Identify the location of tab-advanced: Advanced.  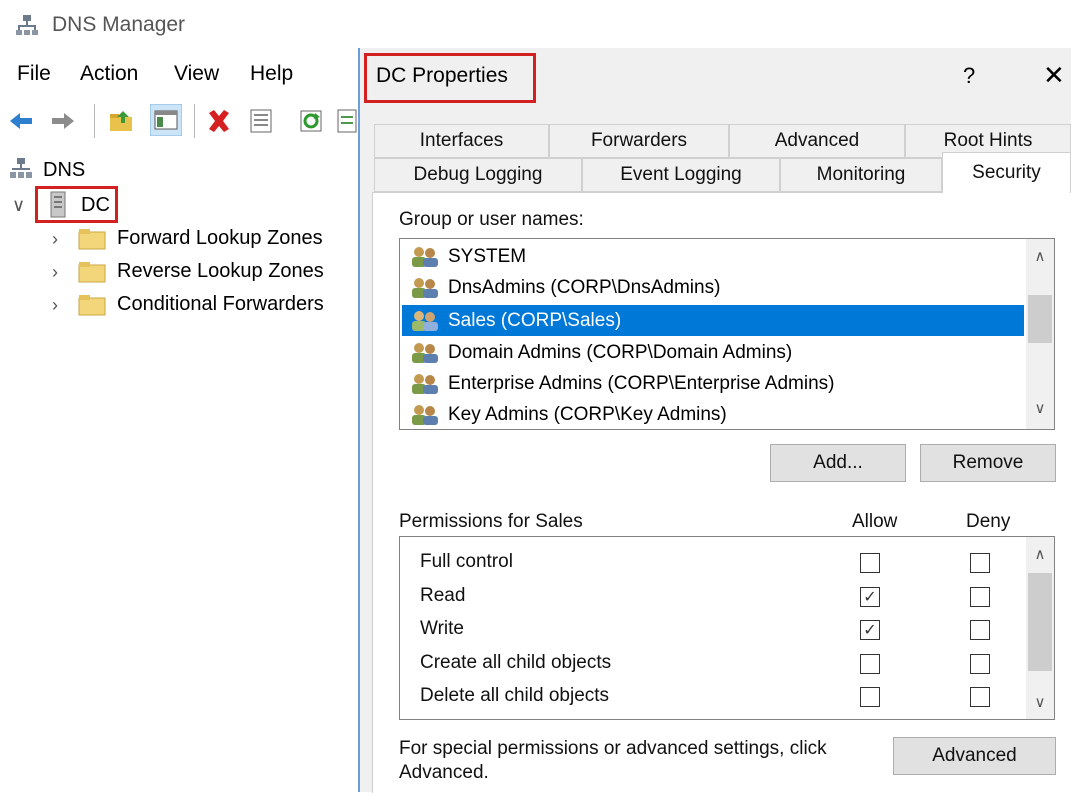
(817, 141).